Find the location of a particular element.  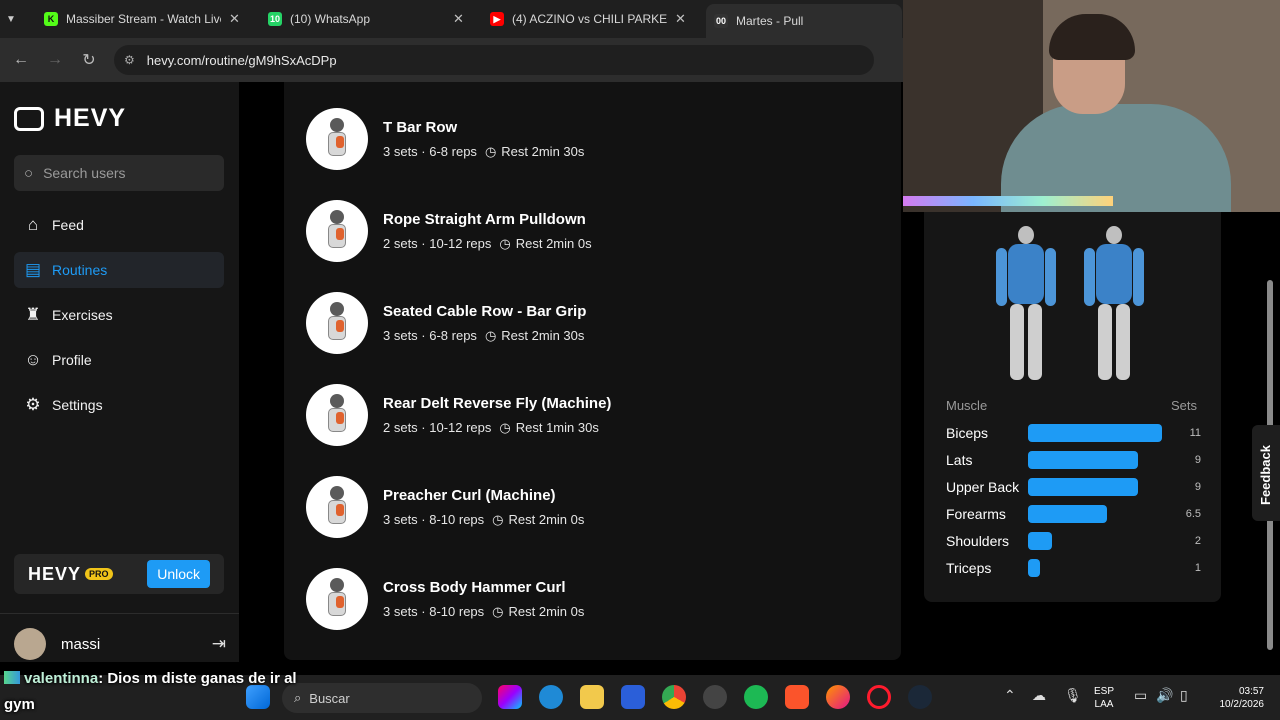

address-bar-row: ← → ↻ ⚙ hevy.com/routine/gM9hSxAcDPp is located at coordinates (452, 60).